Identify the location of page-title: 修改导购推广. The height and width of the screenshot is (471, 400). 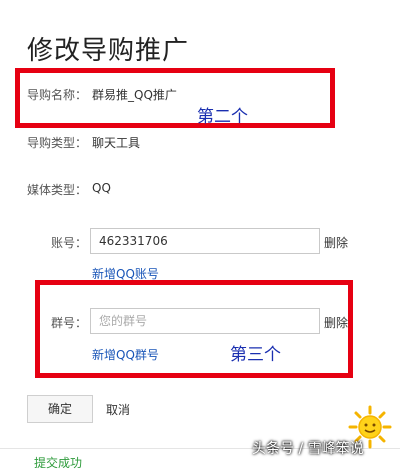
(108, 51).